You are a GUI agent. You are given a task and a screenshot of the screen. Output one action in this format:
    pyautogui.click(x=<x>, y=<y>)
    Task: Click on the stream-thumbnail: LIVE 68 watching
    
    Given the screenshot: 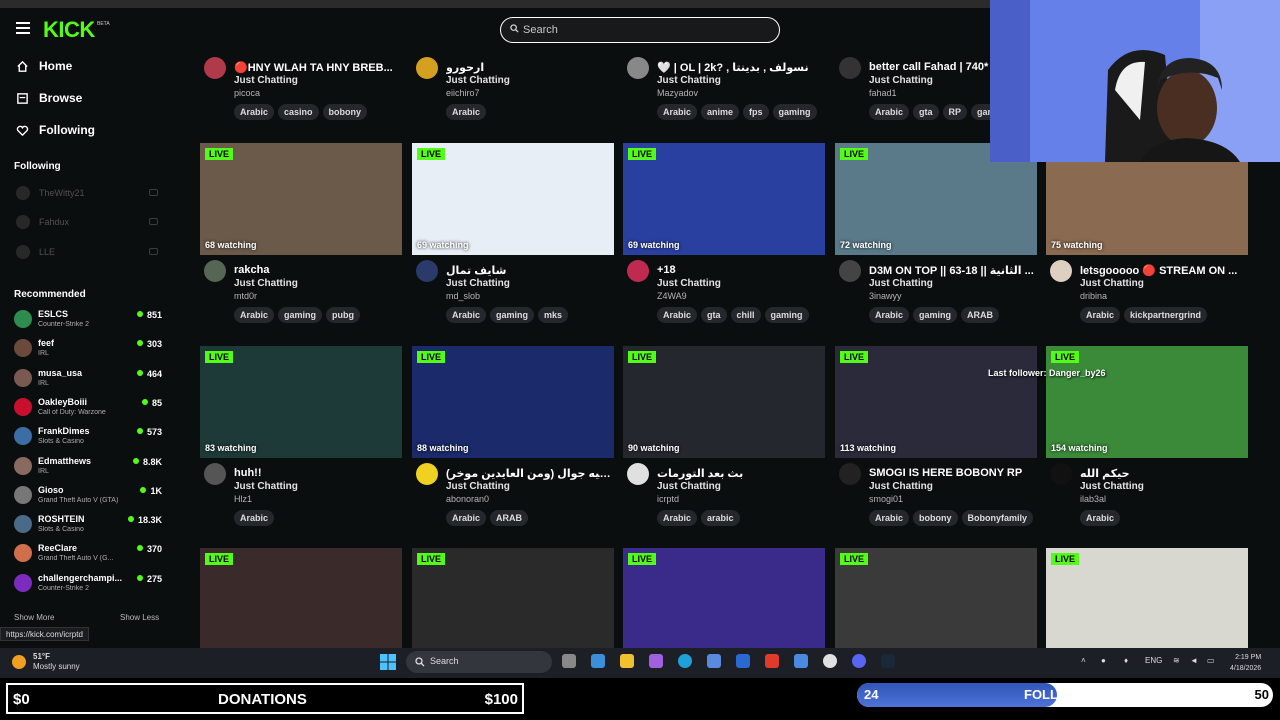 What is the action you would take?
    pyautogui.click(x=301, y=199)
    